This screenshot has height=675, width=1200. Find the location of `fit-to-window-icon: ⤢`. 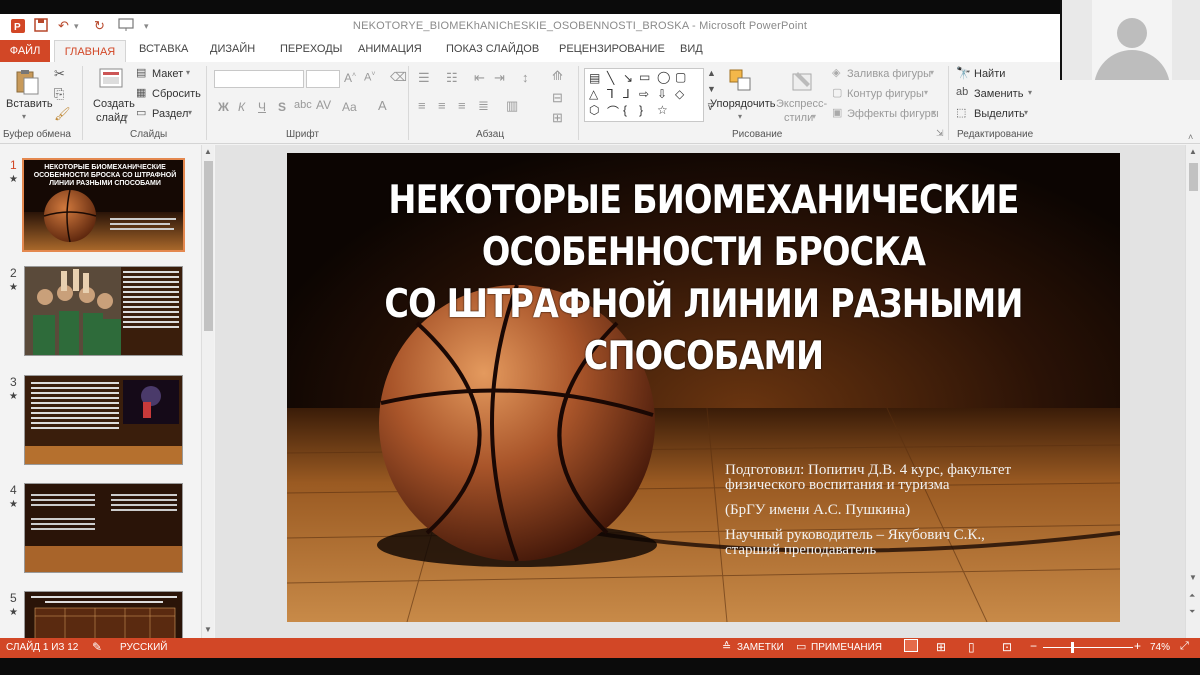

fit-to-window-icon: ⤢ is located at coordinates (1184, 646).